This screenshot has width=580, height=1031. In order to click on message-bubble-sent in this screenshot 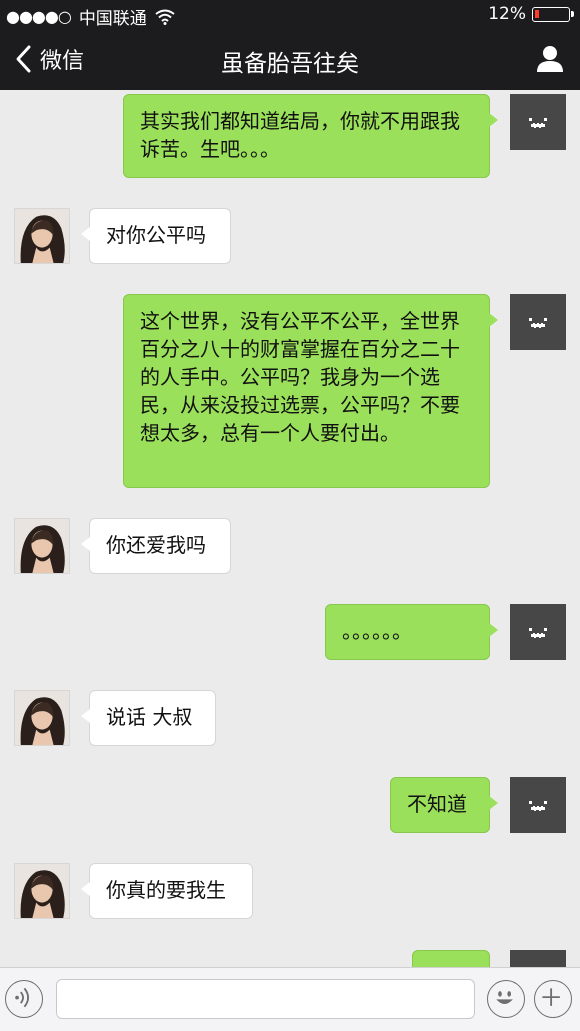, I will do `click(451, 958)`.